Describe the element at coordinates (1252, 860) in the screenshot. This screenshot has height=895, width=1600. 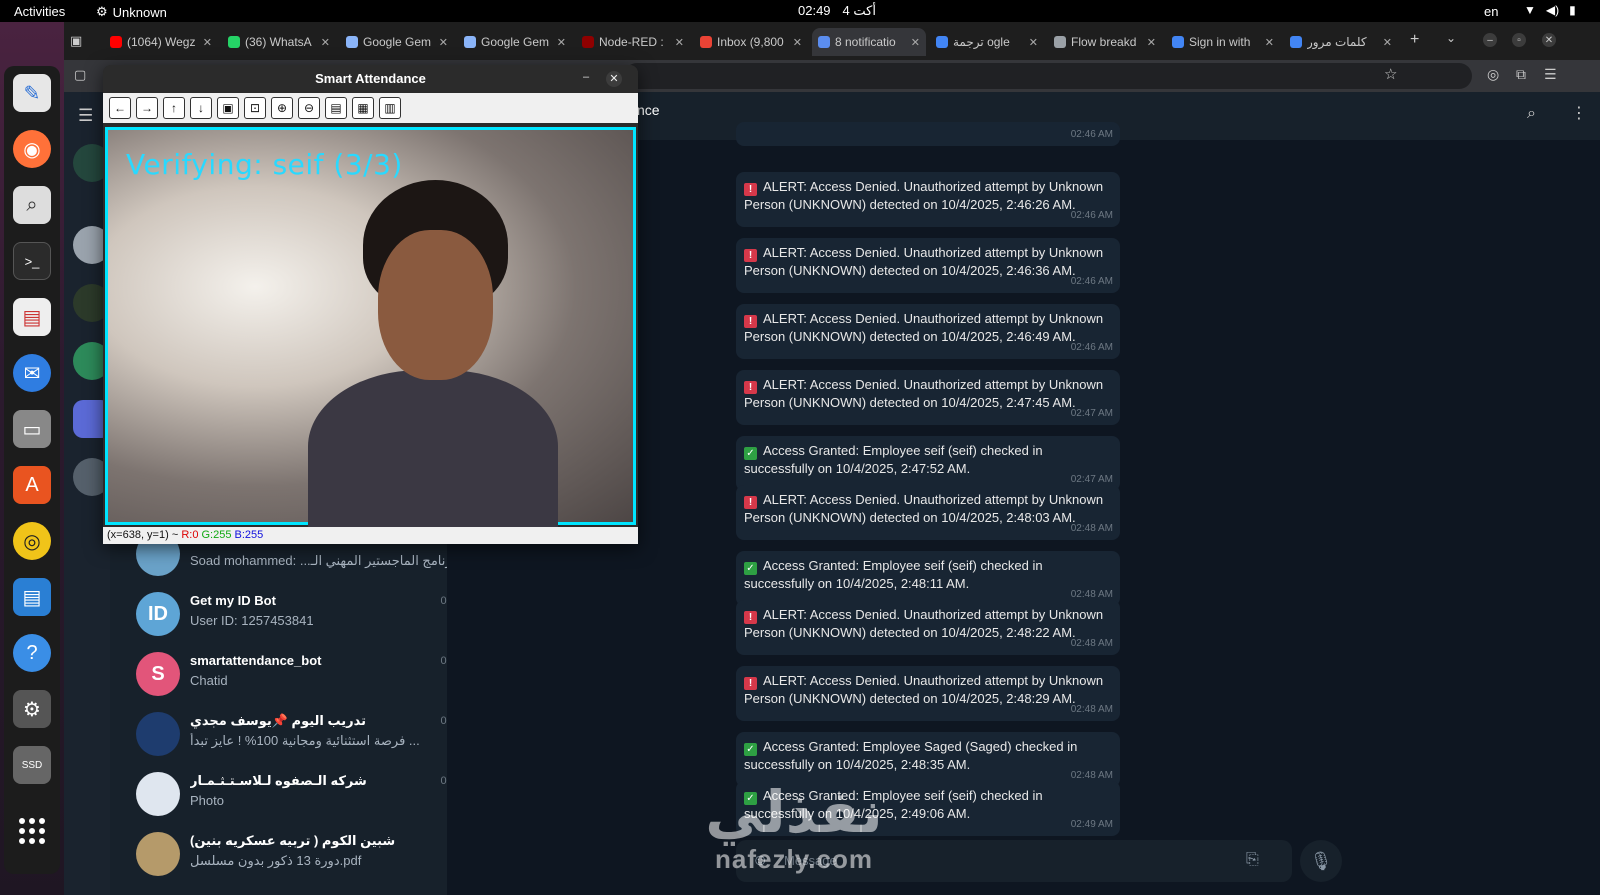
I see `attach-paperclip-icon: ⎘` at that location.